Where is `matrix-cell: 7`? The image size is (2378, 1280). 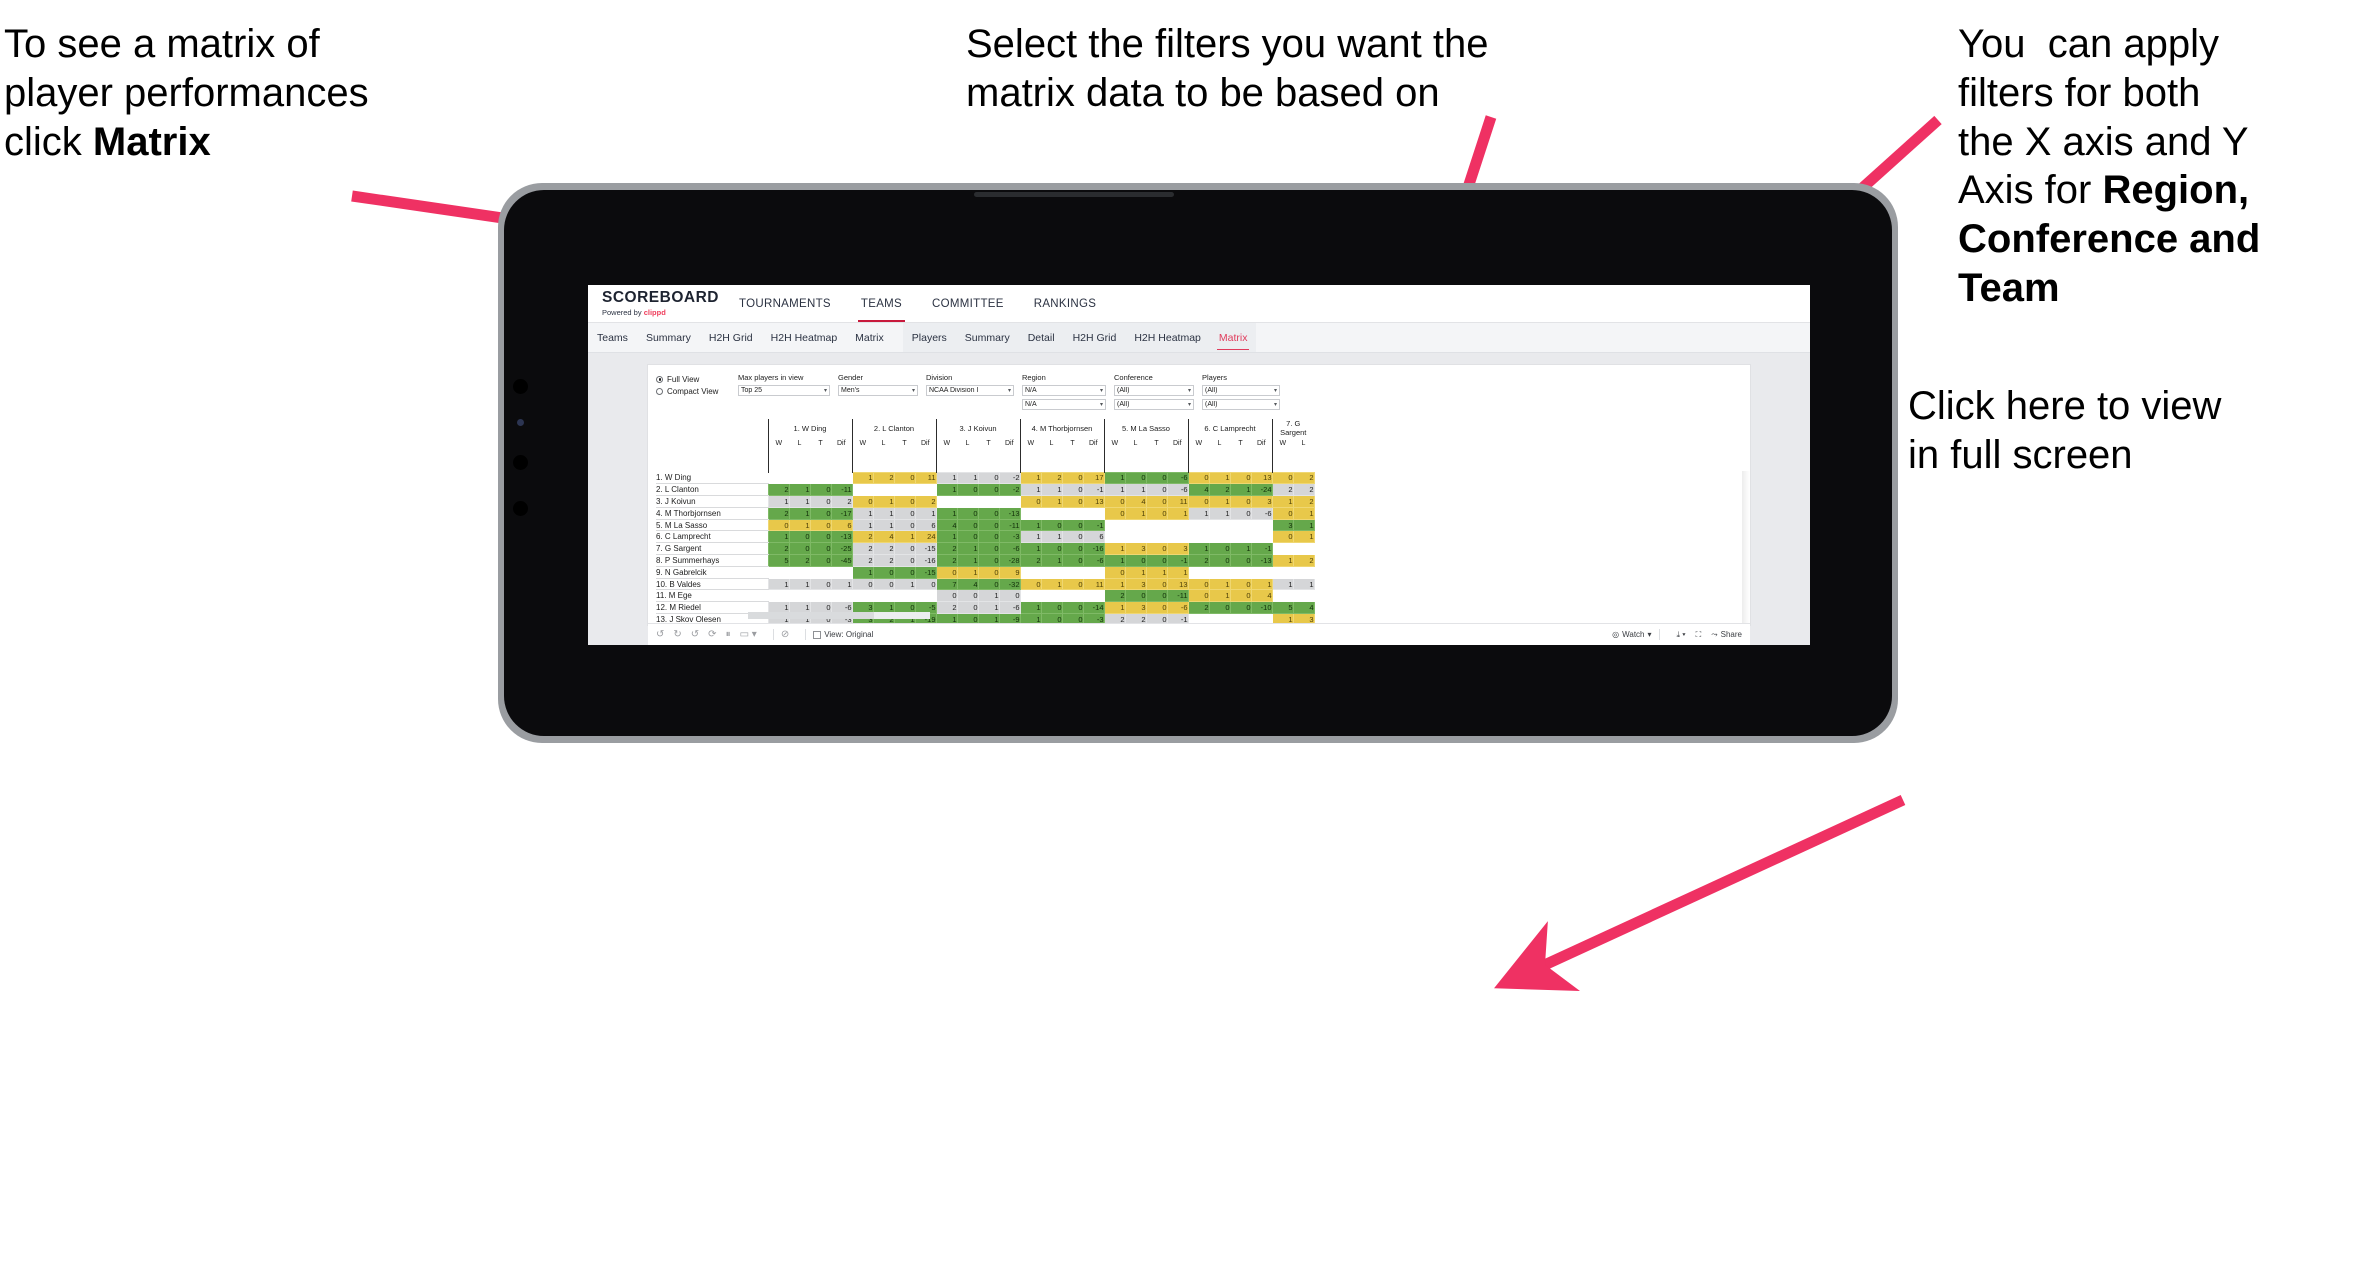 matrix-cell: 7 is located at coordinates (946, 584).